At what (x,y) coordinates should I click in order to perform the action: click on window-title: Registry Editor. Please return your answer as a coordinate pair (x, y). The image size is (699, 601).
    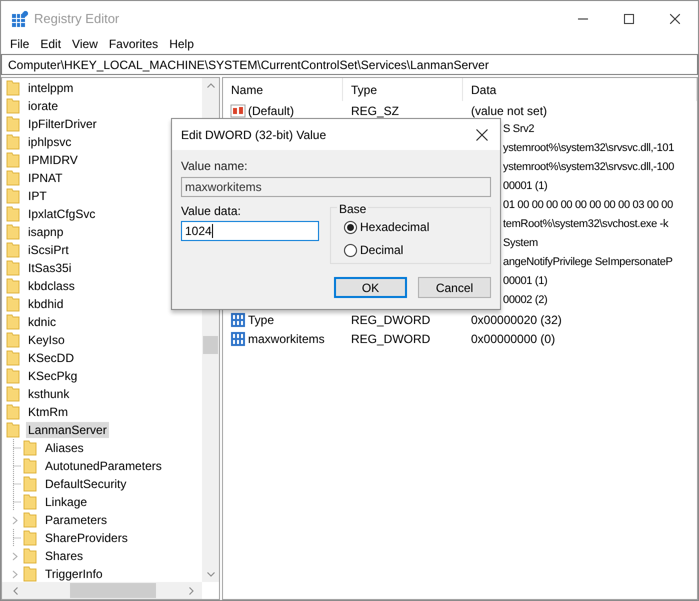
    Looking at the image, I should click on (77, 19).